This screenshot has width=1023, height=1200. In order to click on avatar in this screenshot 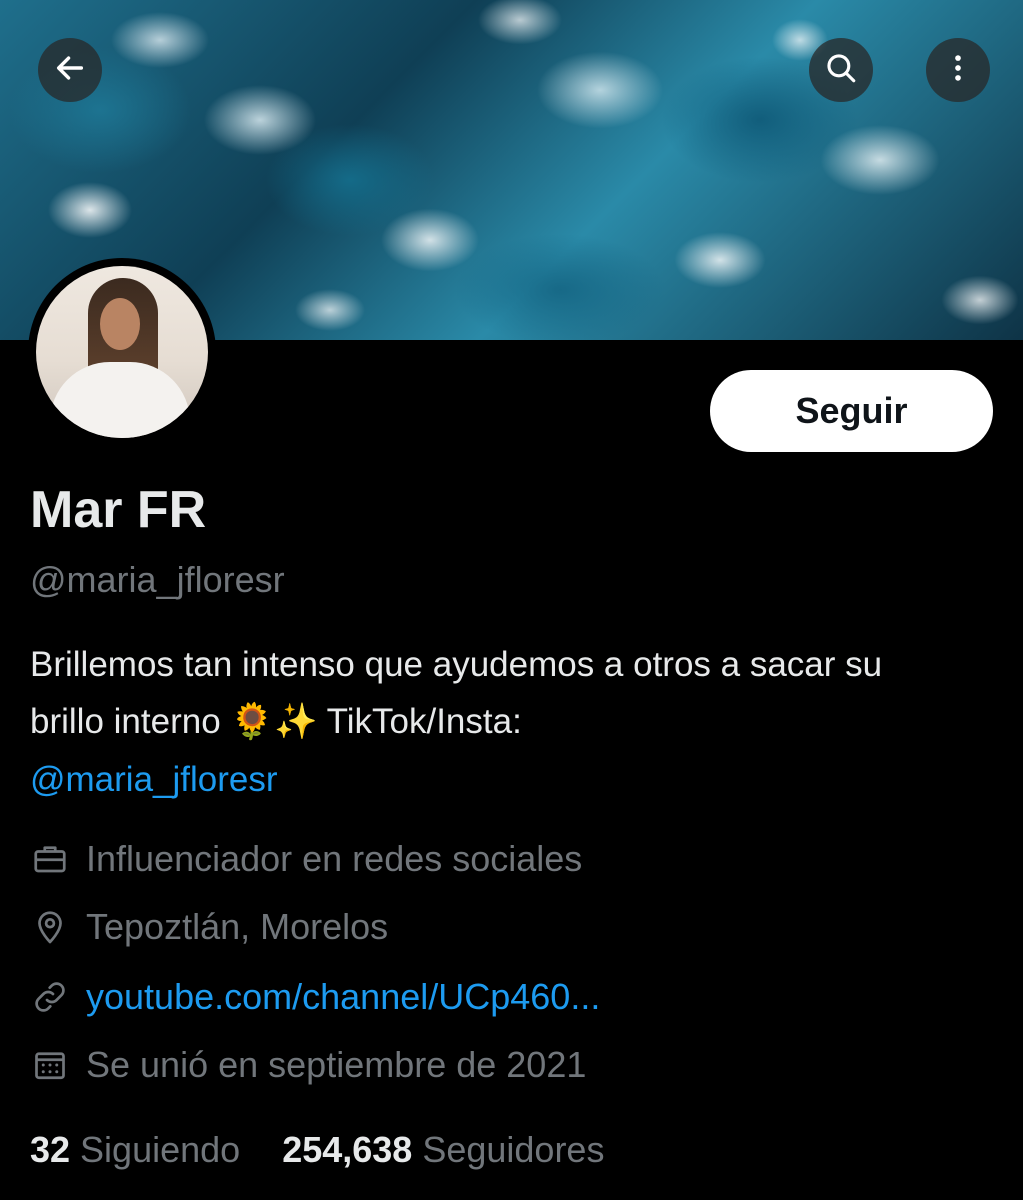, I will do `click(122, 352)`.